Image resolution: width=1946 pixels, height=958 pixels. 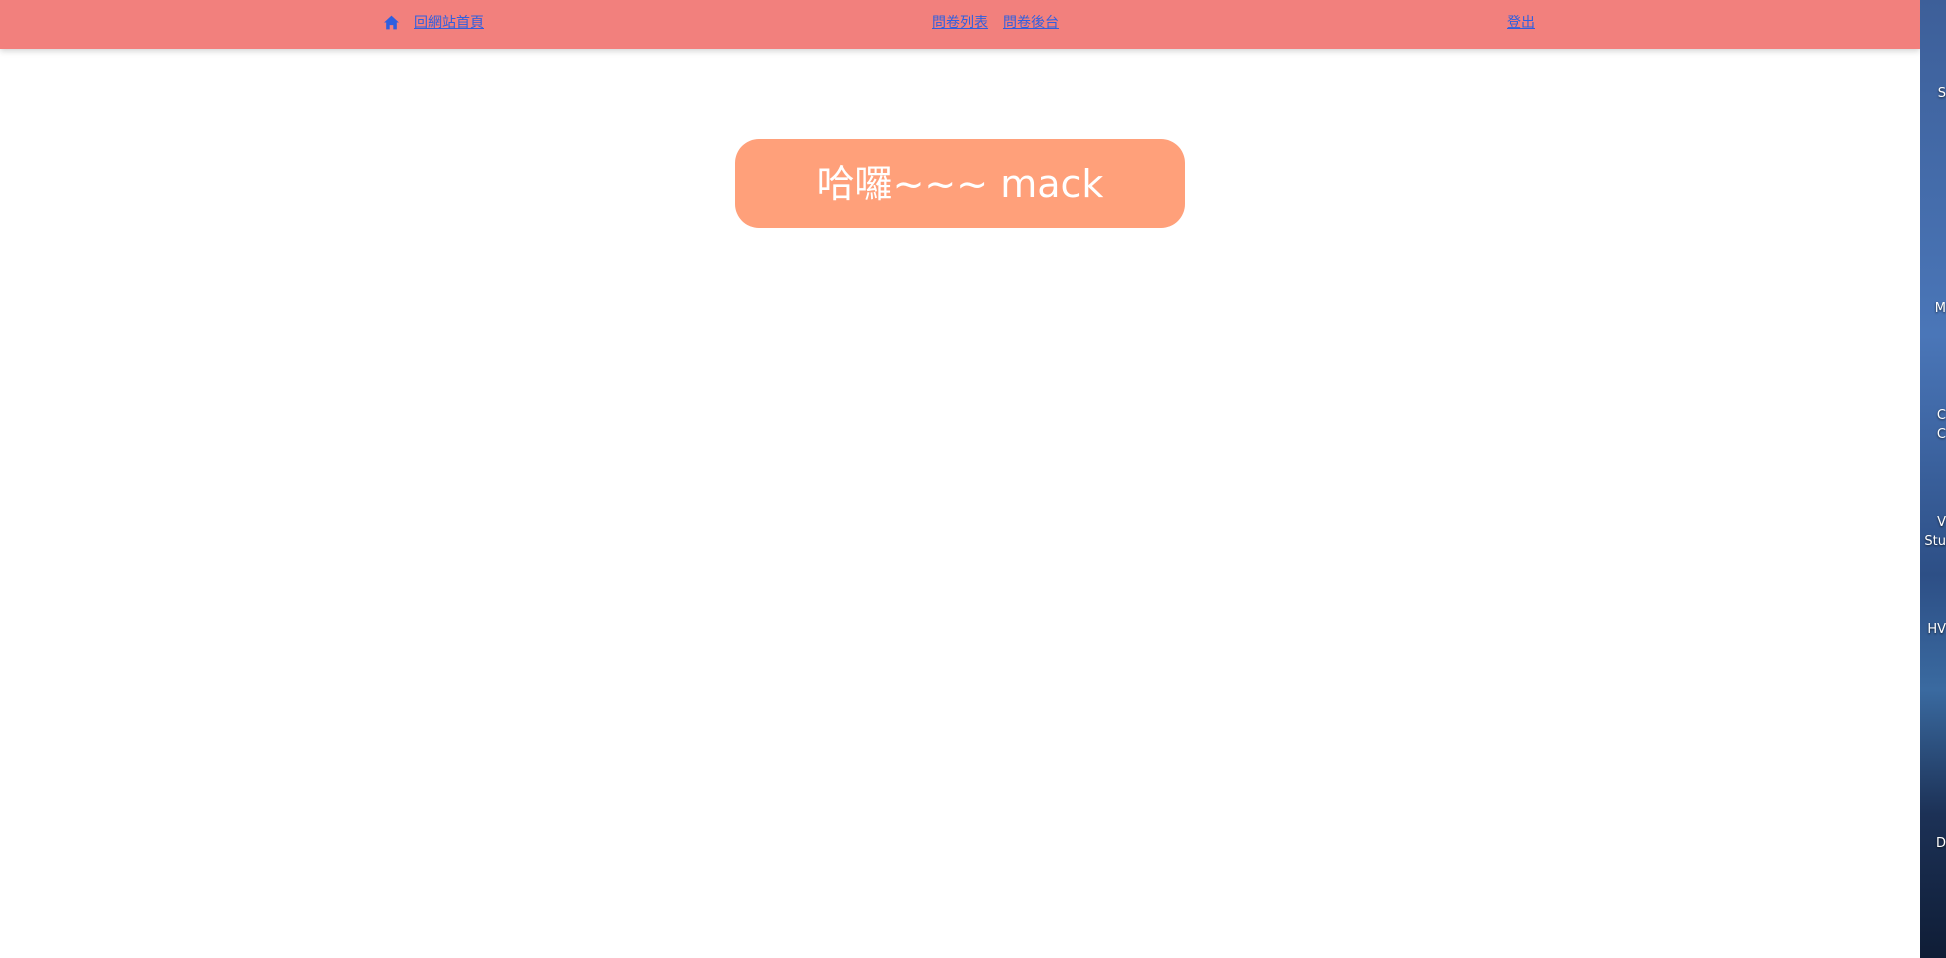 I want to click on desktop-icon-label: M, so click(x=1933, y=309).